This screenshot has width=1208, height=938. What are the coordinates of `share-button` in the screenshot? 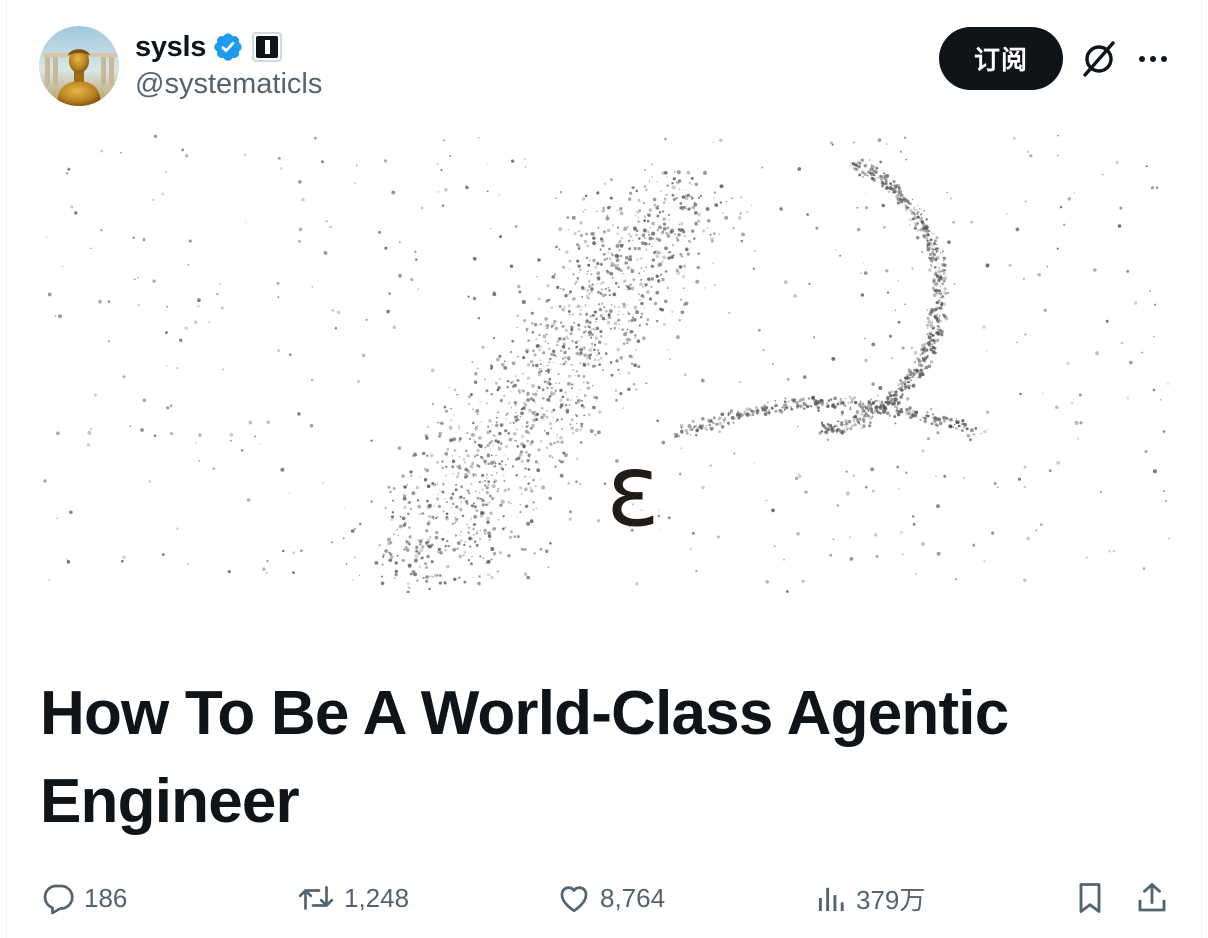 It's located at (1152, 898).